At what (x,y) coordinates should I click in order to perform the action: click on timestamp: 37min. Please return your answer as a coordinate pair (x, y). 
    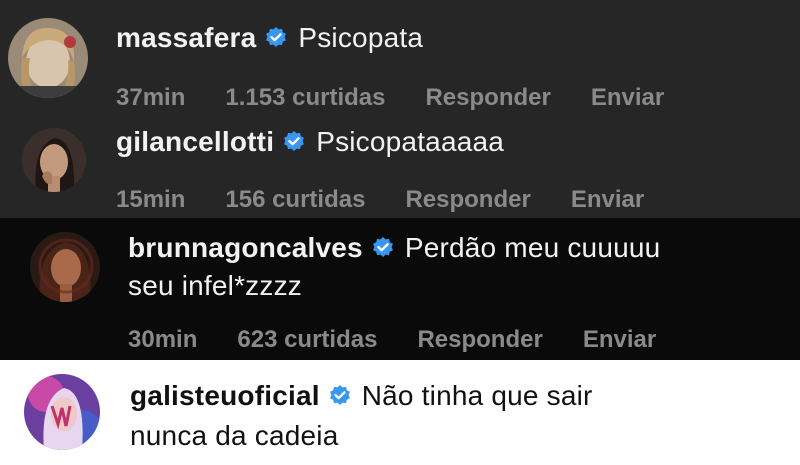
    Looking at the image, I should click on (151, 97).